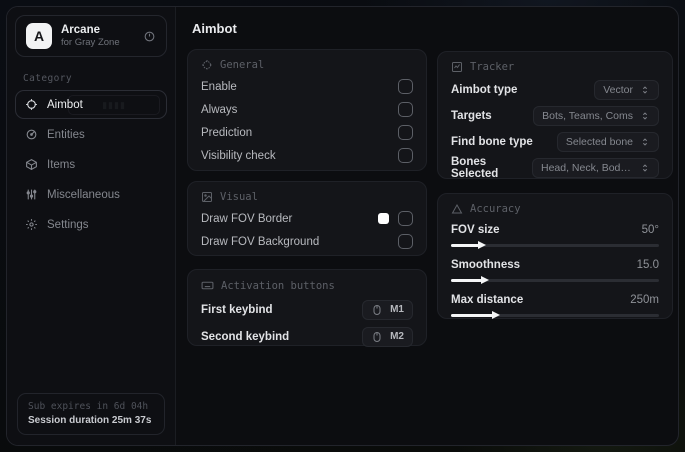 The image size is (685, 452). Describe the element at coordinates (457, 209) in the screenshot. I see `triangle-icon` at that location.